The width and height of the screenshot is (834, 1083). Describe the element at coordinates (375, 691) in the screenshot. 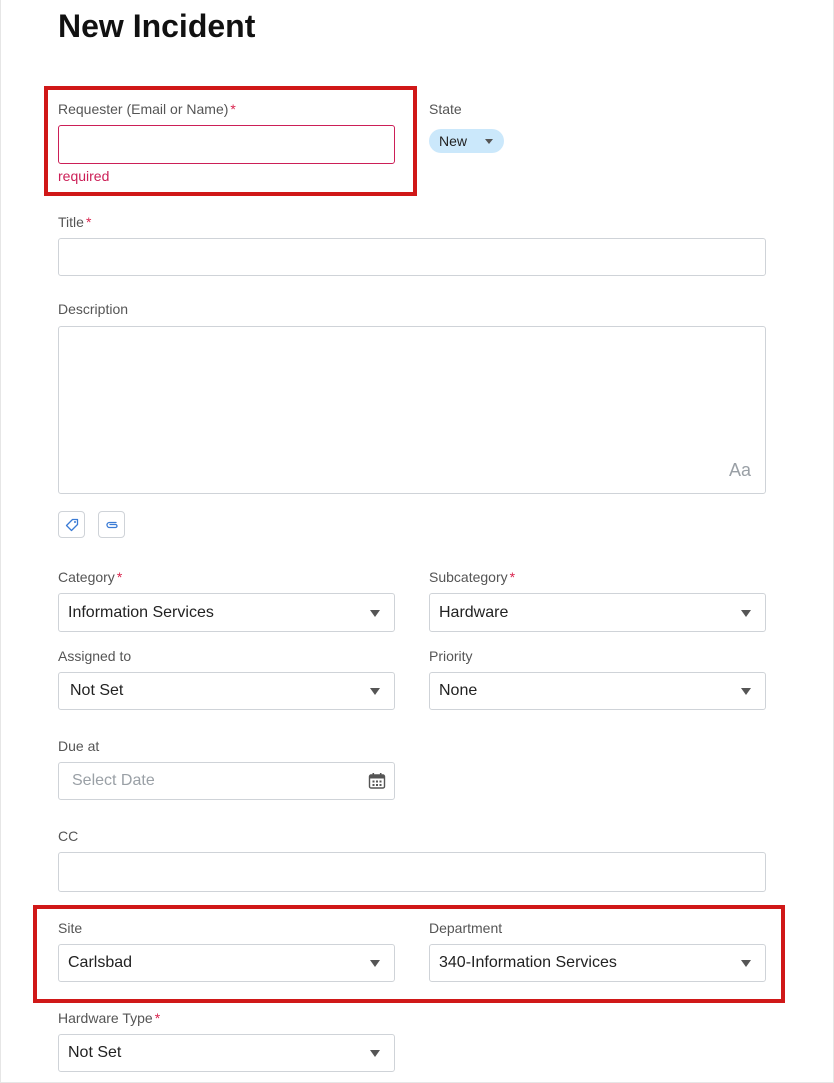

I see `assigned-to-caret-icon` at that location.